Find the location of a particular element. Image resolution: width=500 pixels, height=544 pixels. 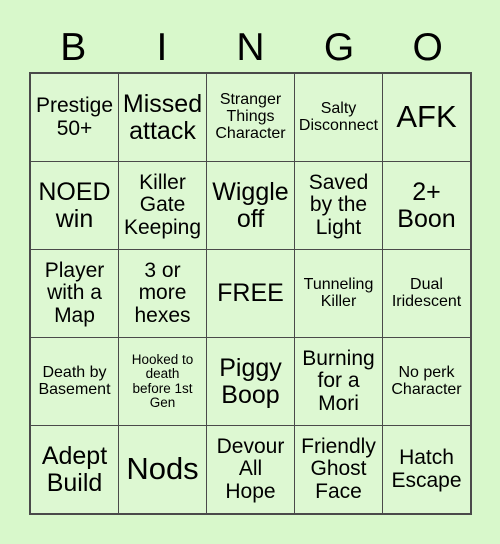

bingo-cell-label: Piggy Boop is located at coordinates (250, 381).